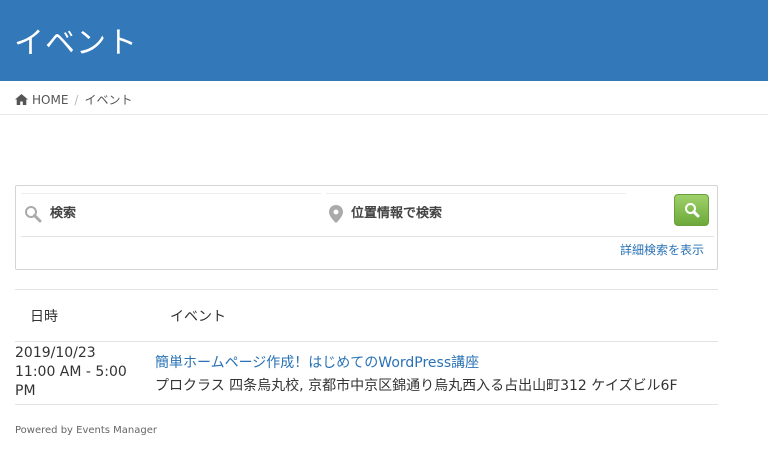  I want to click on search-button, so click(691, 210).